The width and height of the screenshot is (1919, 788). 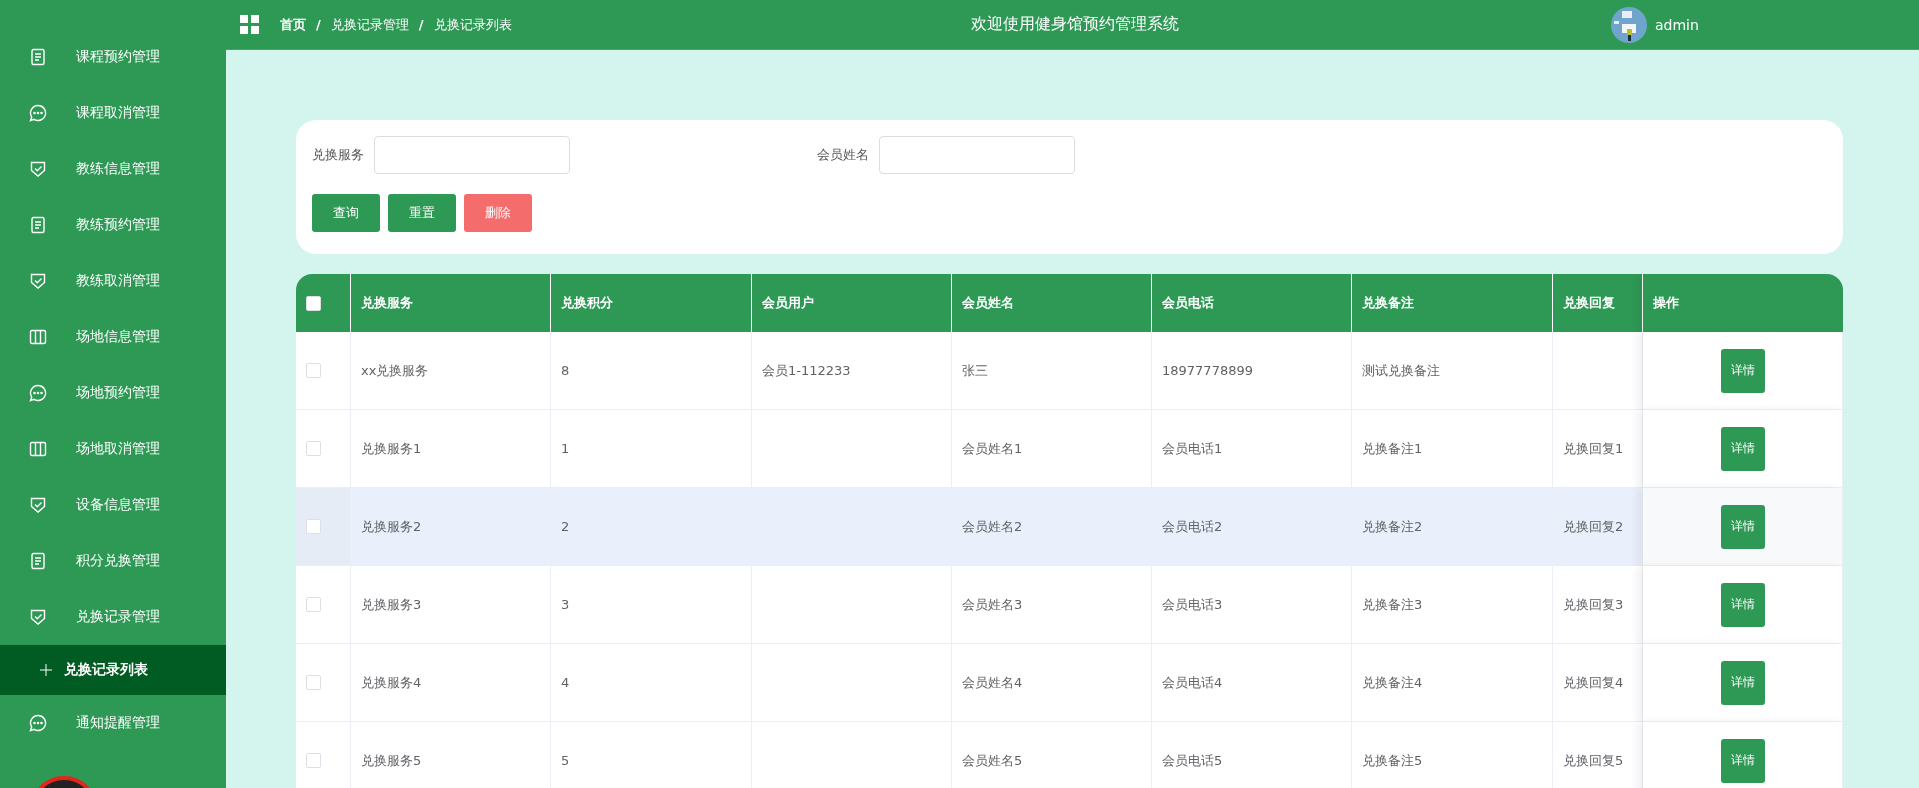 I want to click on sidebar-item: 教练信息管理, so click(x=113, y=169).